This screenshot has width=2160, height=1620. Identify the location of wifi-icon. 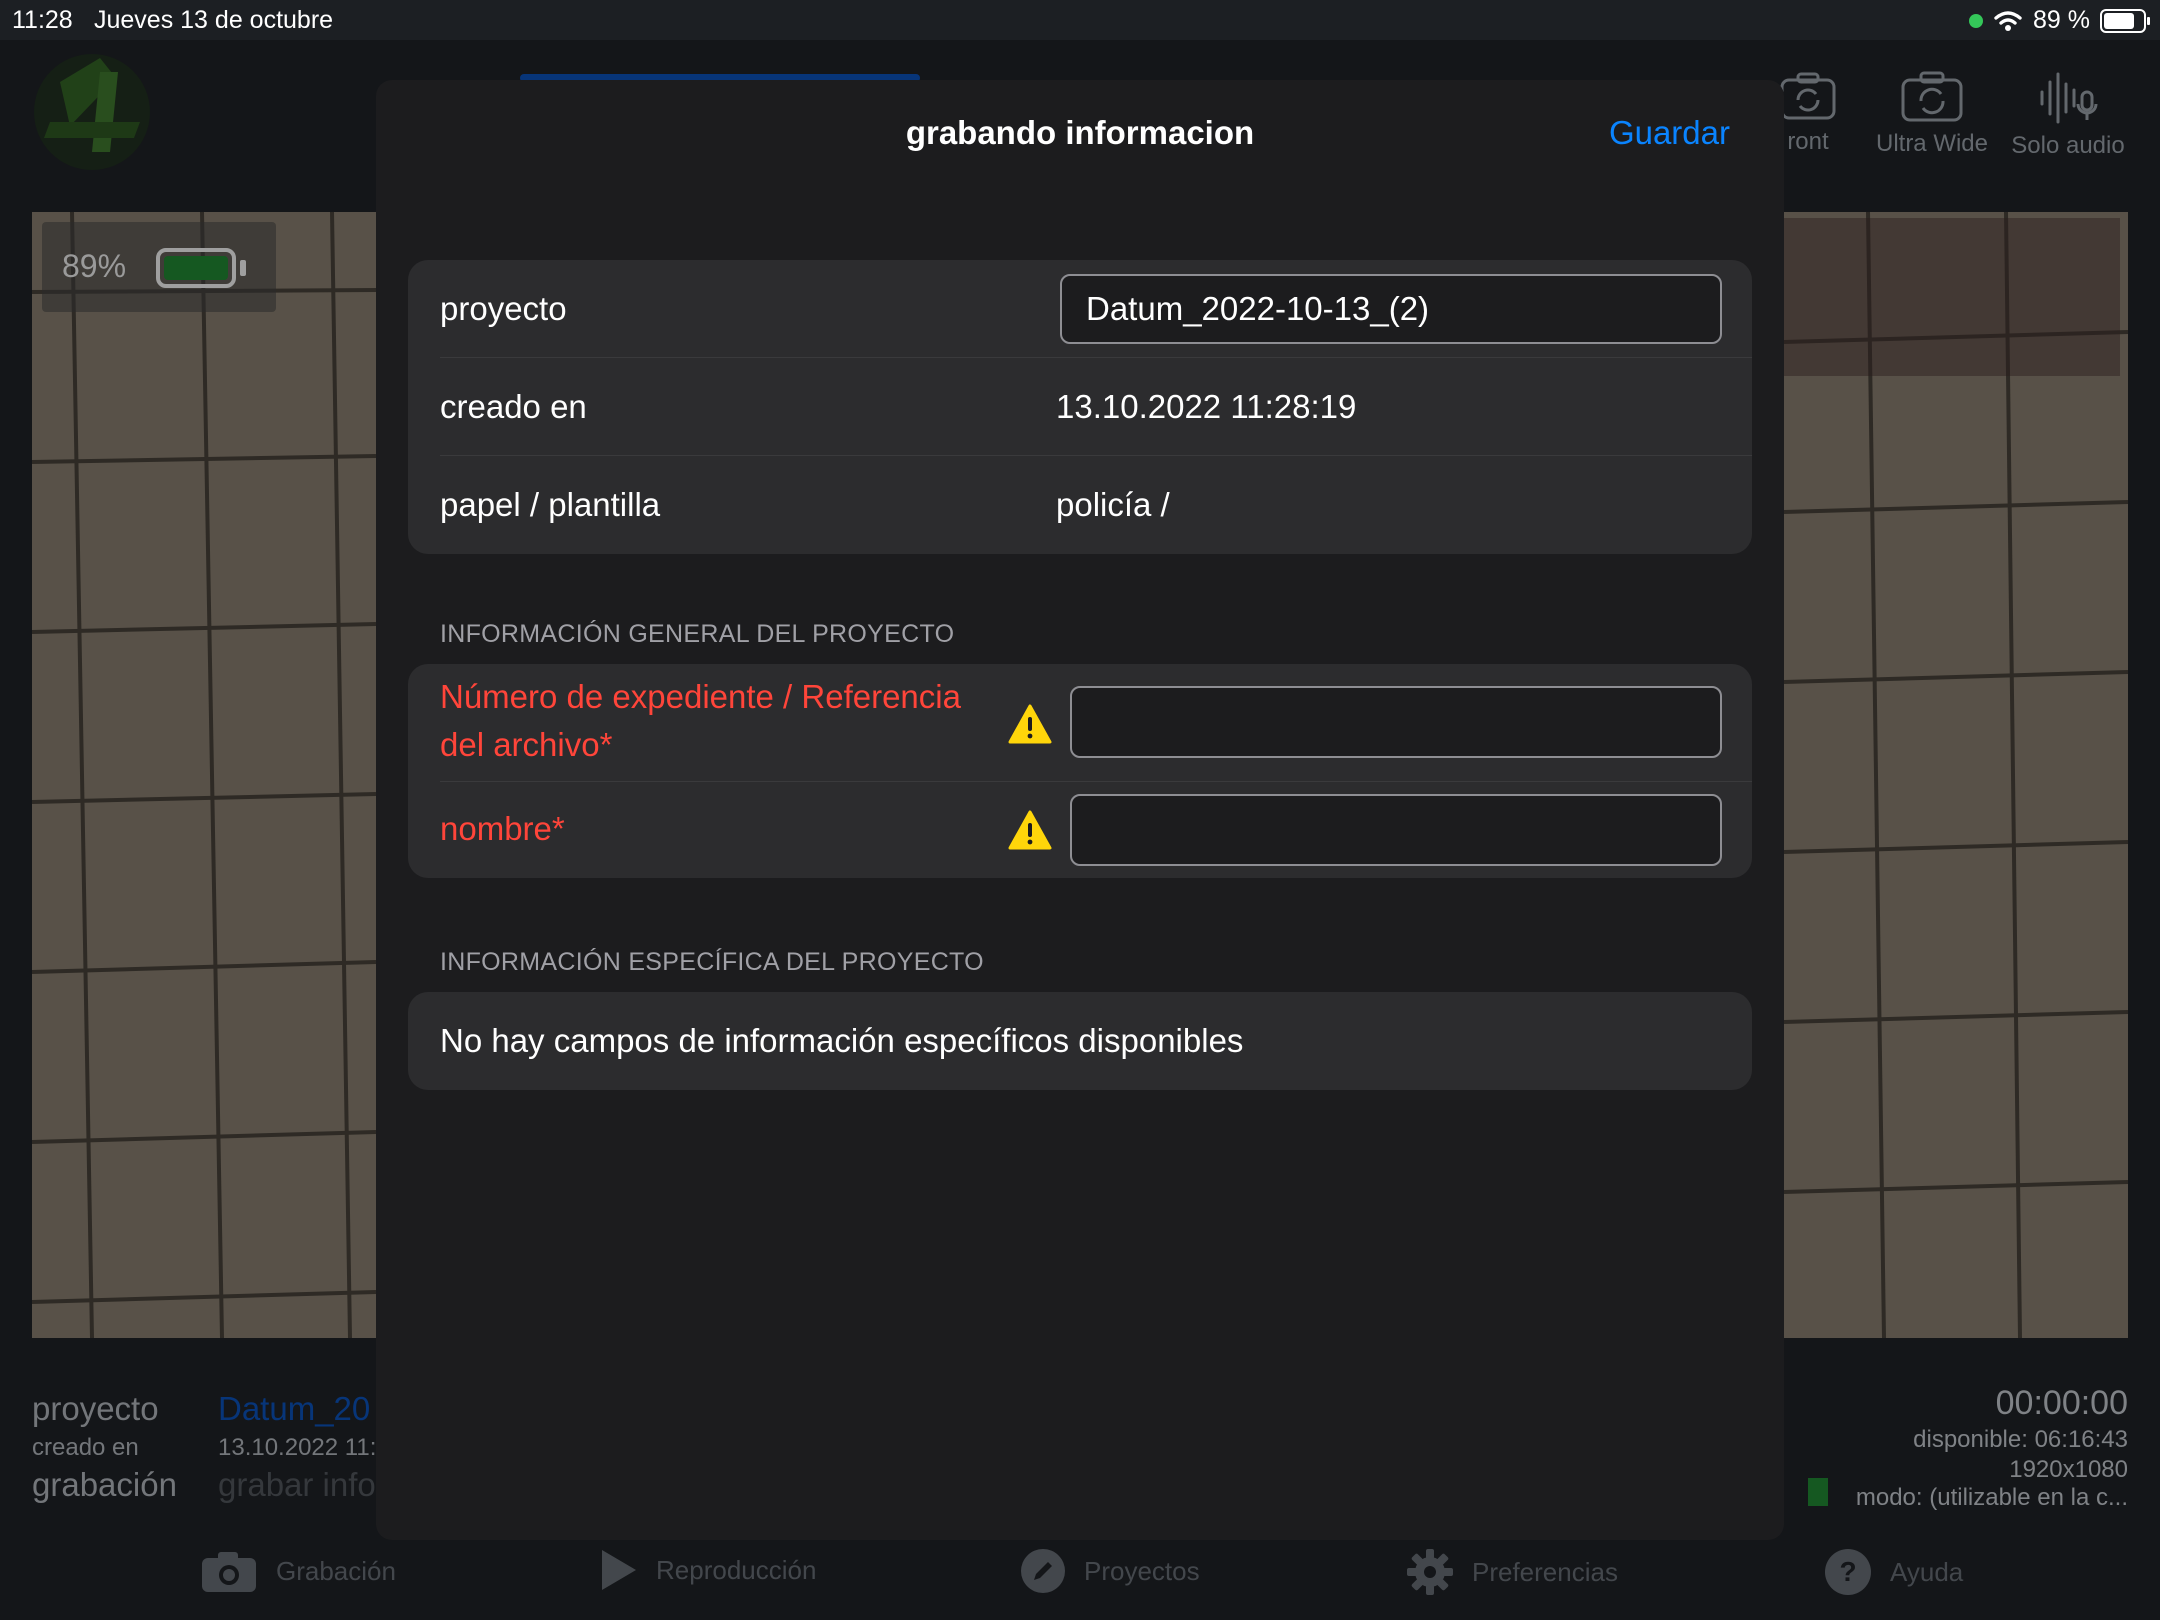
(2008, 20).